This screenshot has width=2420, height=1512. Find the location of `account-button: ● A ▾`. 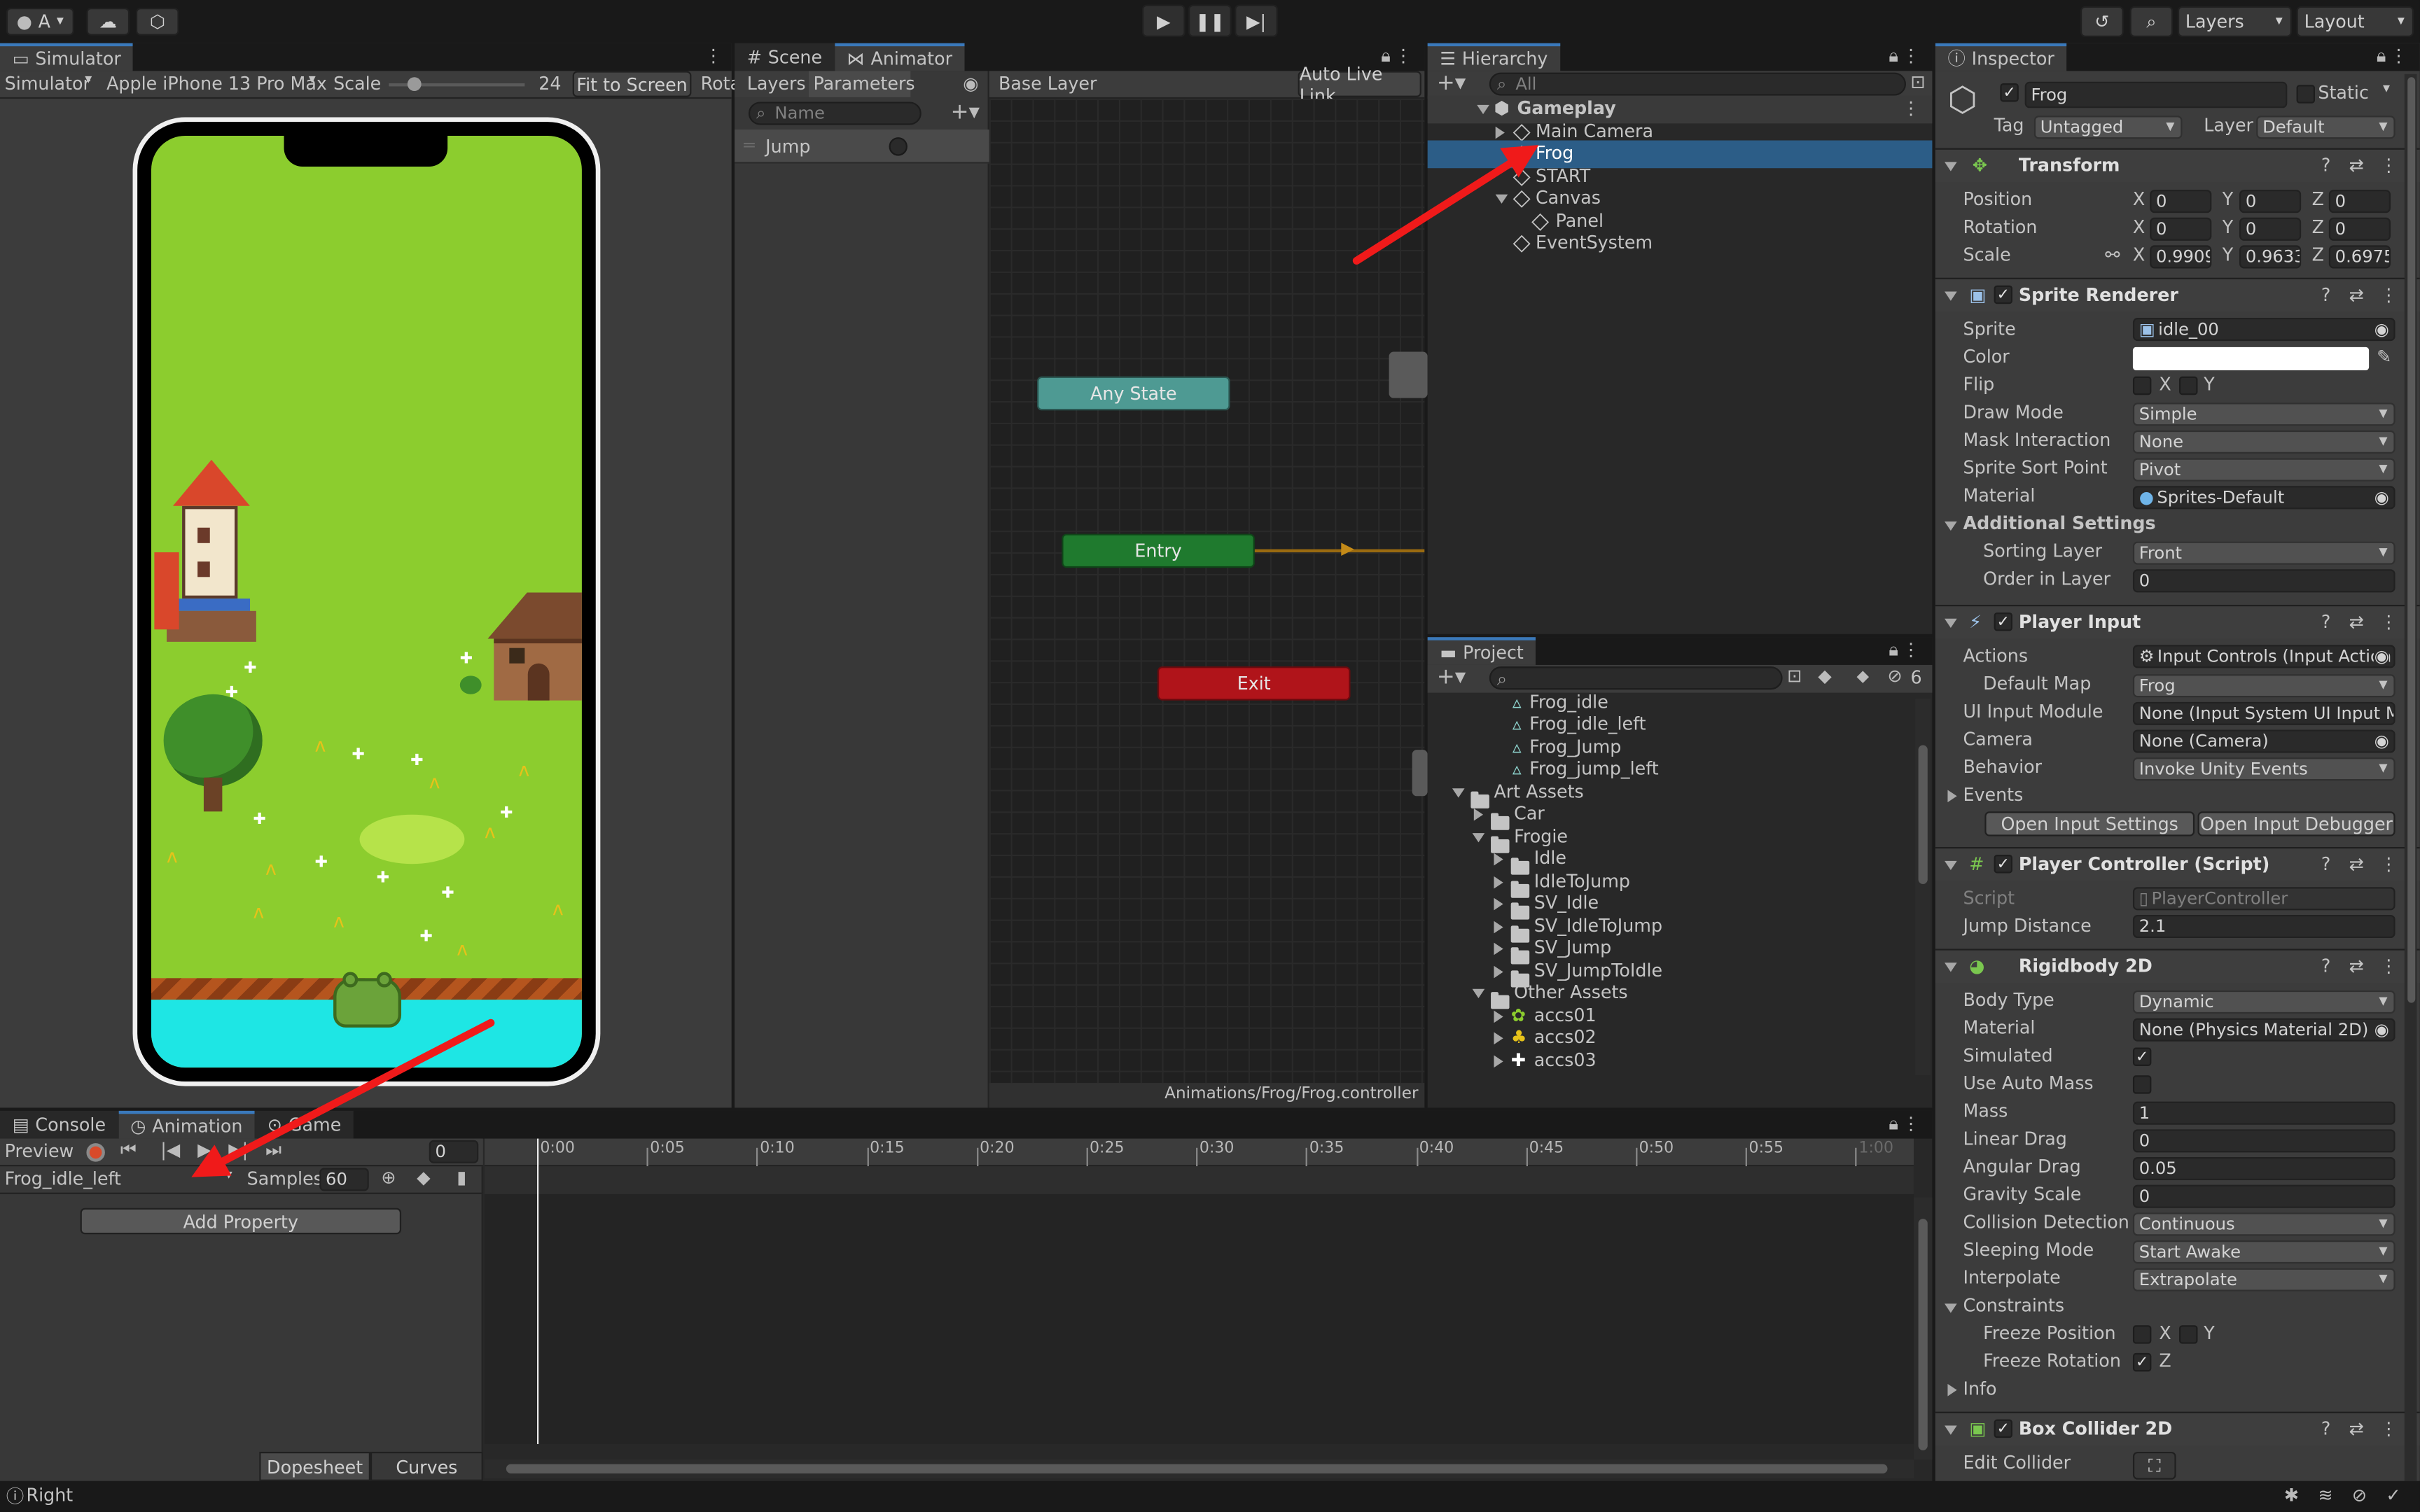

account-button: ● A ▾ is located at coordinates (40, 22).